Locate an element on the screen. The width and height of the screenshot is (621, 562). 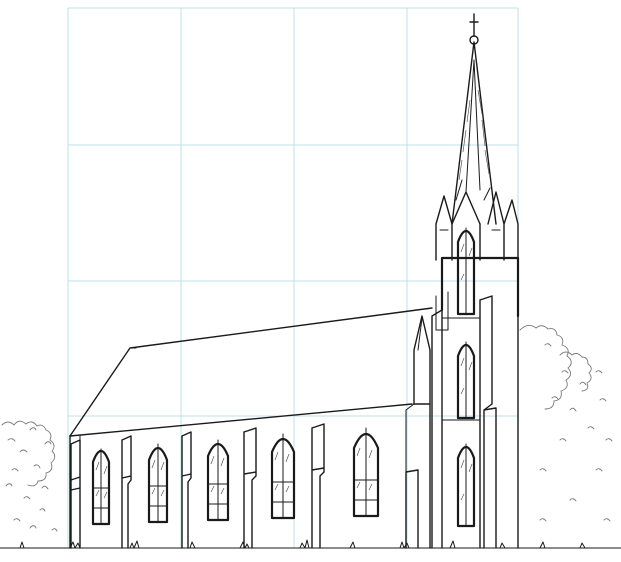
left-bush is located at coordinates (29, 476).